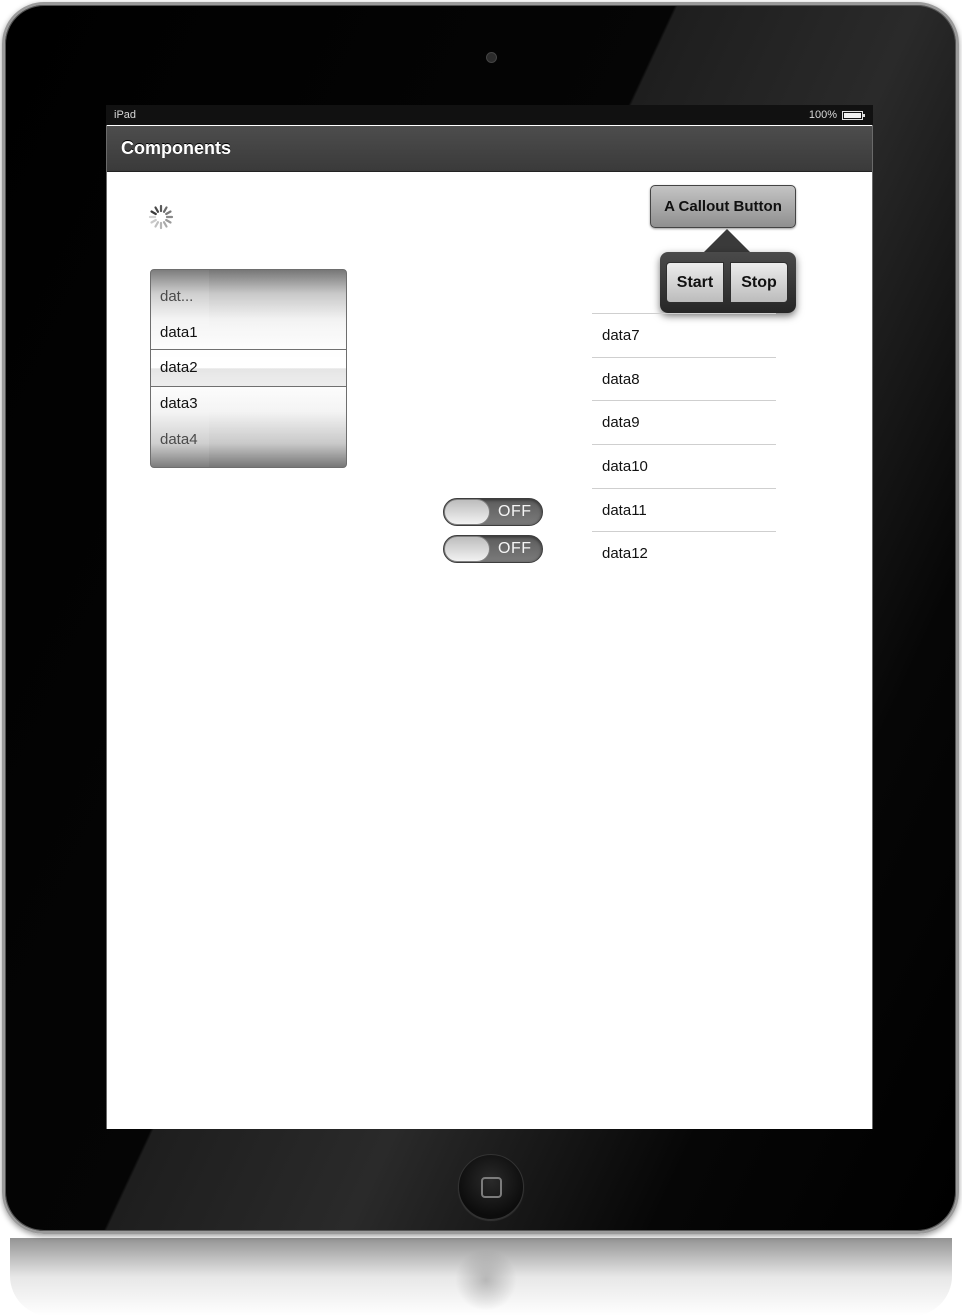 This screenshot has width=962, height=1316. I want to click on toggle-switch-2: OFF, so click(493, 549).